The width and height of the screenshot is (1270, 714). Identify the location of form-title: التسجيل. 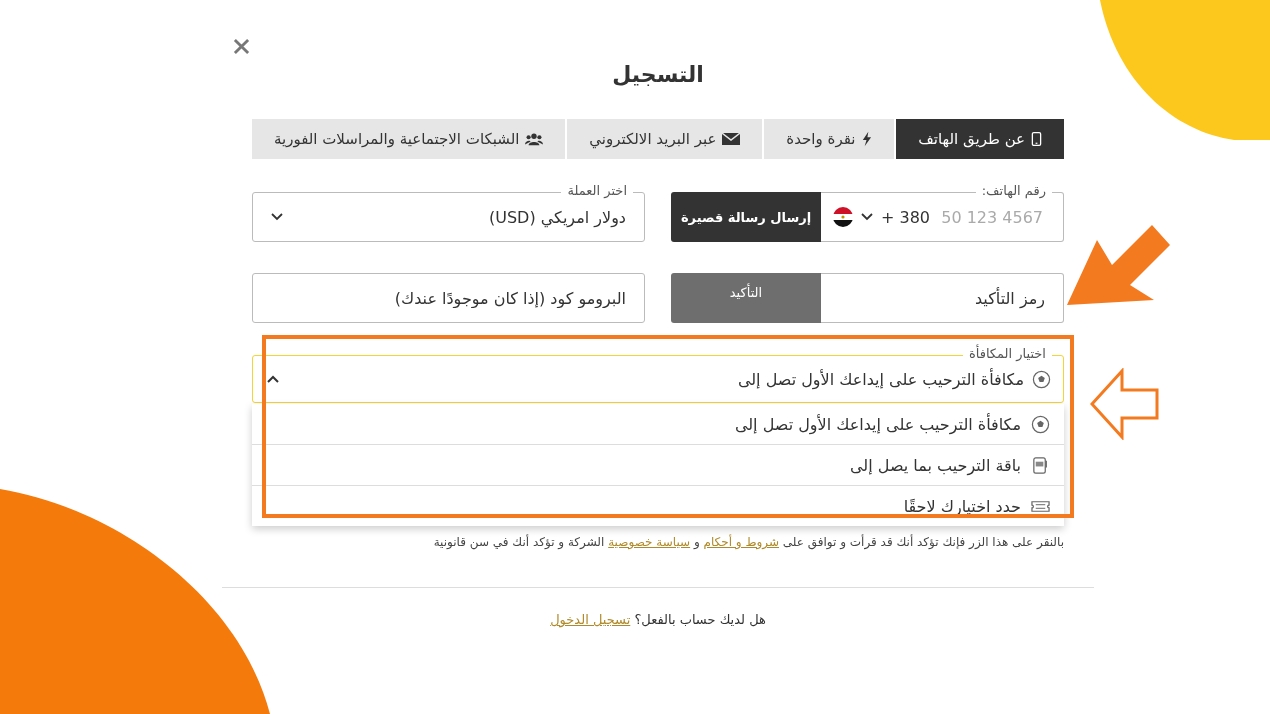
(658, 74).